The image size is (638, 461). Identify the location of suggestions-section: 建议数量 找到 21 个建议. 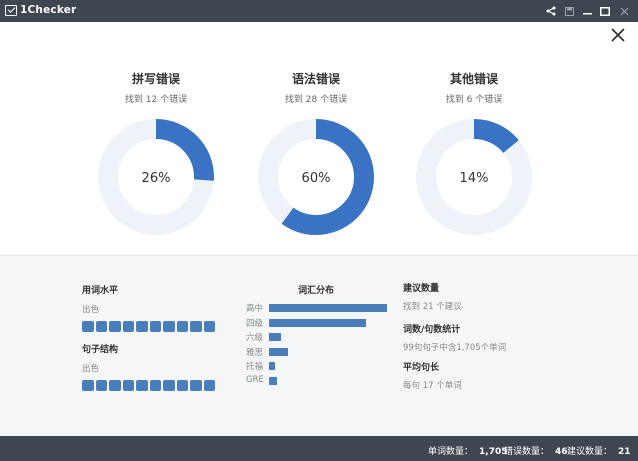
(432, 296).